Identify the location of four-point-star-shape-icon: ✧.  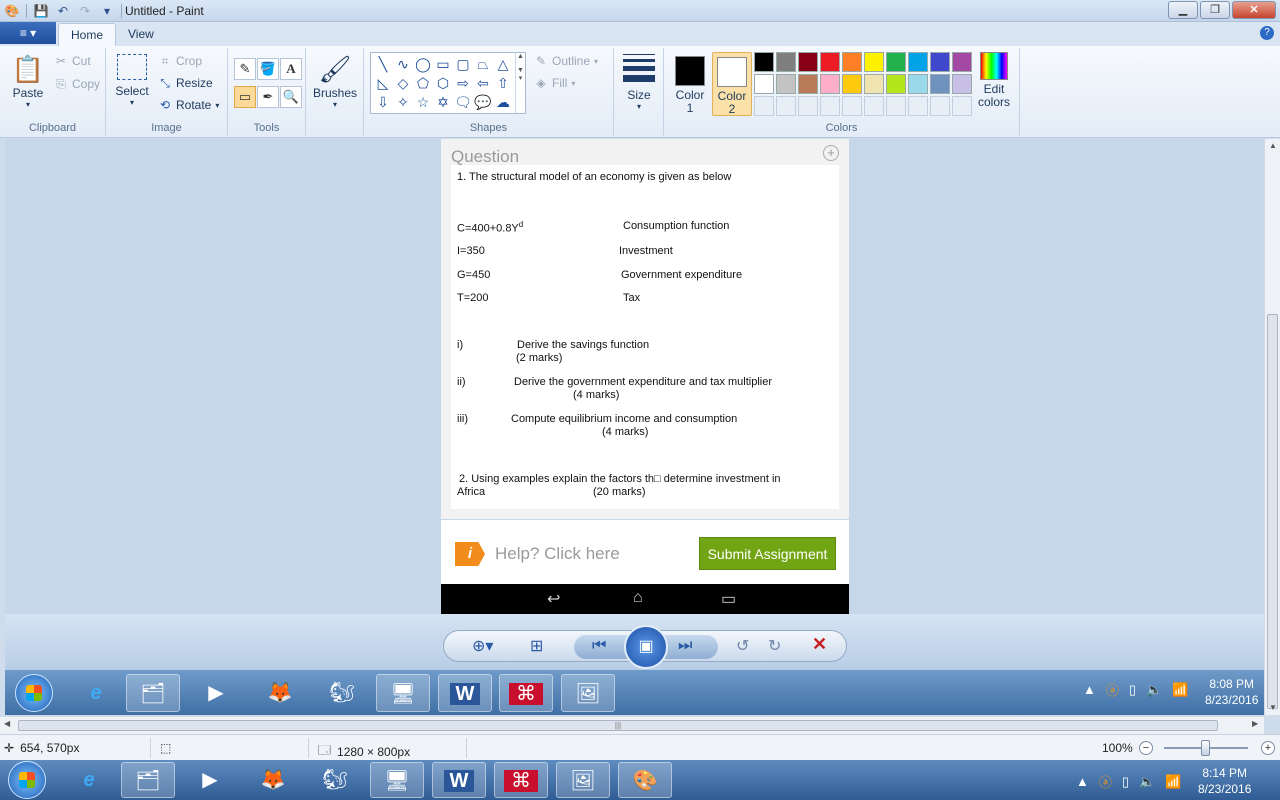
(403, 102).